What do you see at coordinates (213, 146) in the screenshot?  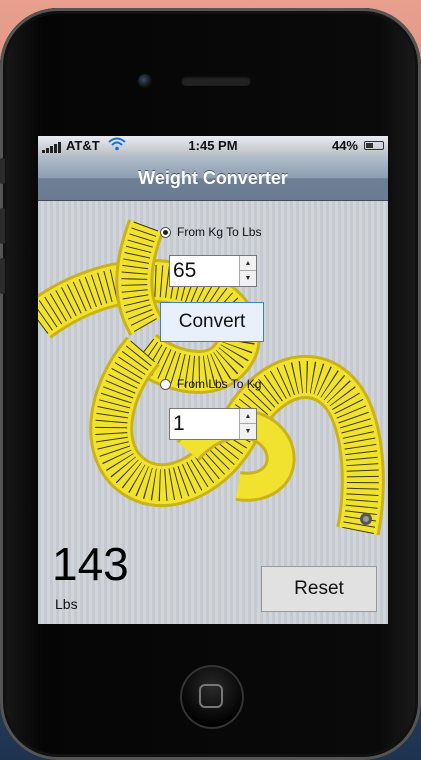 I see `status-bar: AT&T 1:45 PM 44%` at bounding box center [213, 146].